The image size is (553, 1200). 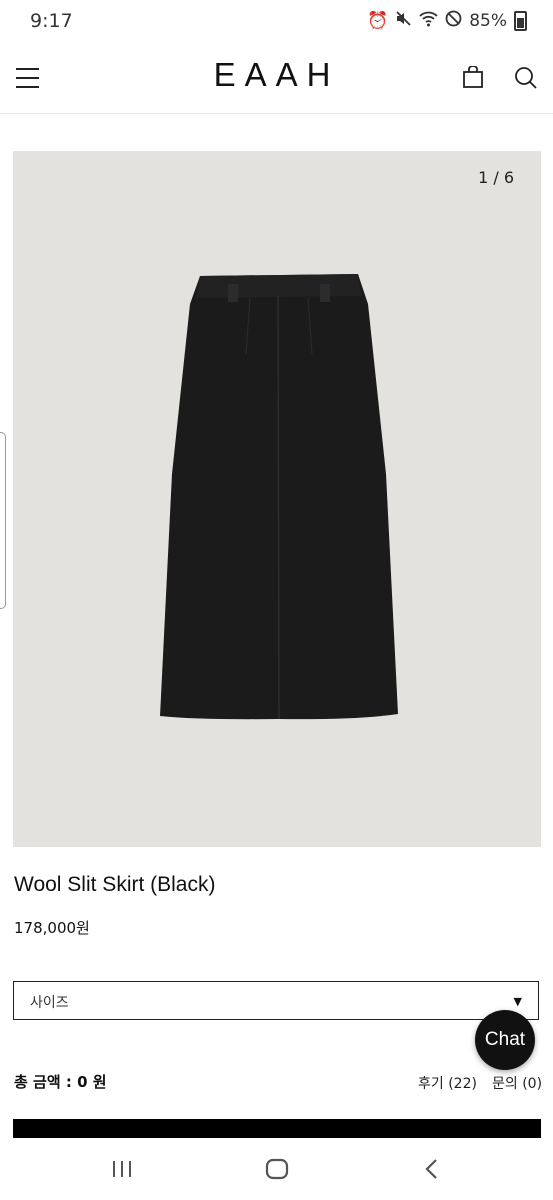 I want to click on alarm-icon: ⏰, so click(x=378, y=21).